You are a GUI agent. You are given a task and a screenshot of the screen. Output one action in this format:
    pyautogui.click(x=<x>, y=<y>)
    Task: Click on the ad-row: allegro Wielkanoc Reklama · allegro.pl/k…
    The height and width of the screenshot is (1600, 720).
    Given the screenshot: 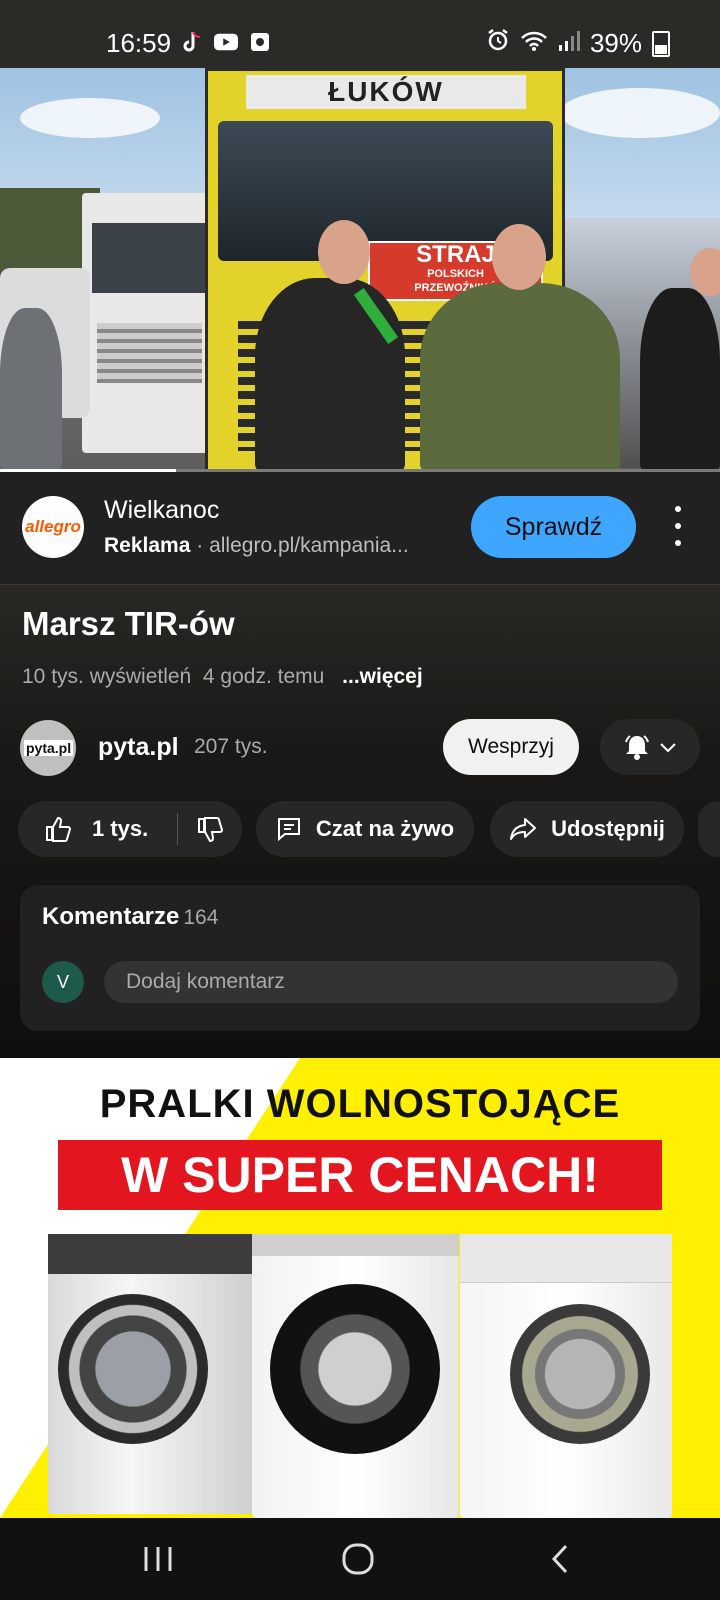 What is the action you would take?
    pyautogui.click(x=360, y=528)
    